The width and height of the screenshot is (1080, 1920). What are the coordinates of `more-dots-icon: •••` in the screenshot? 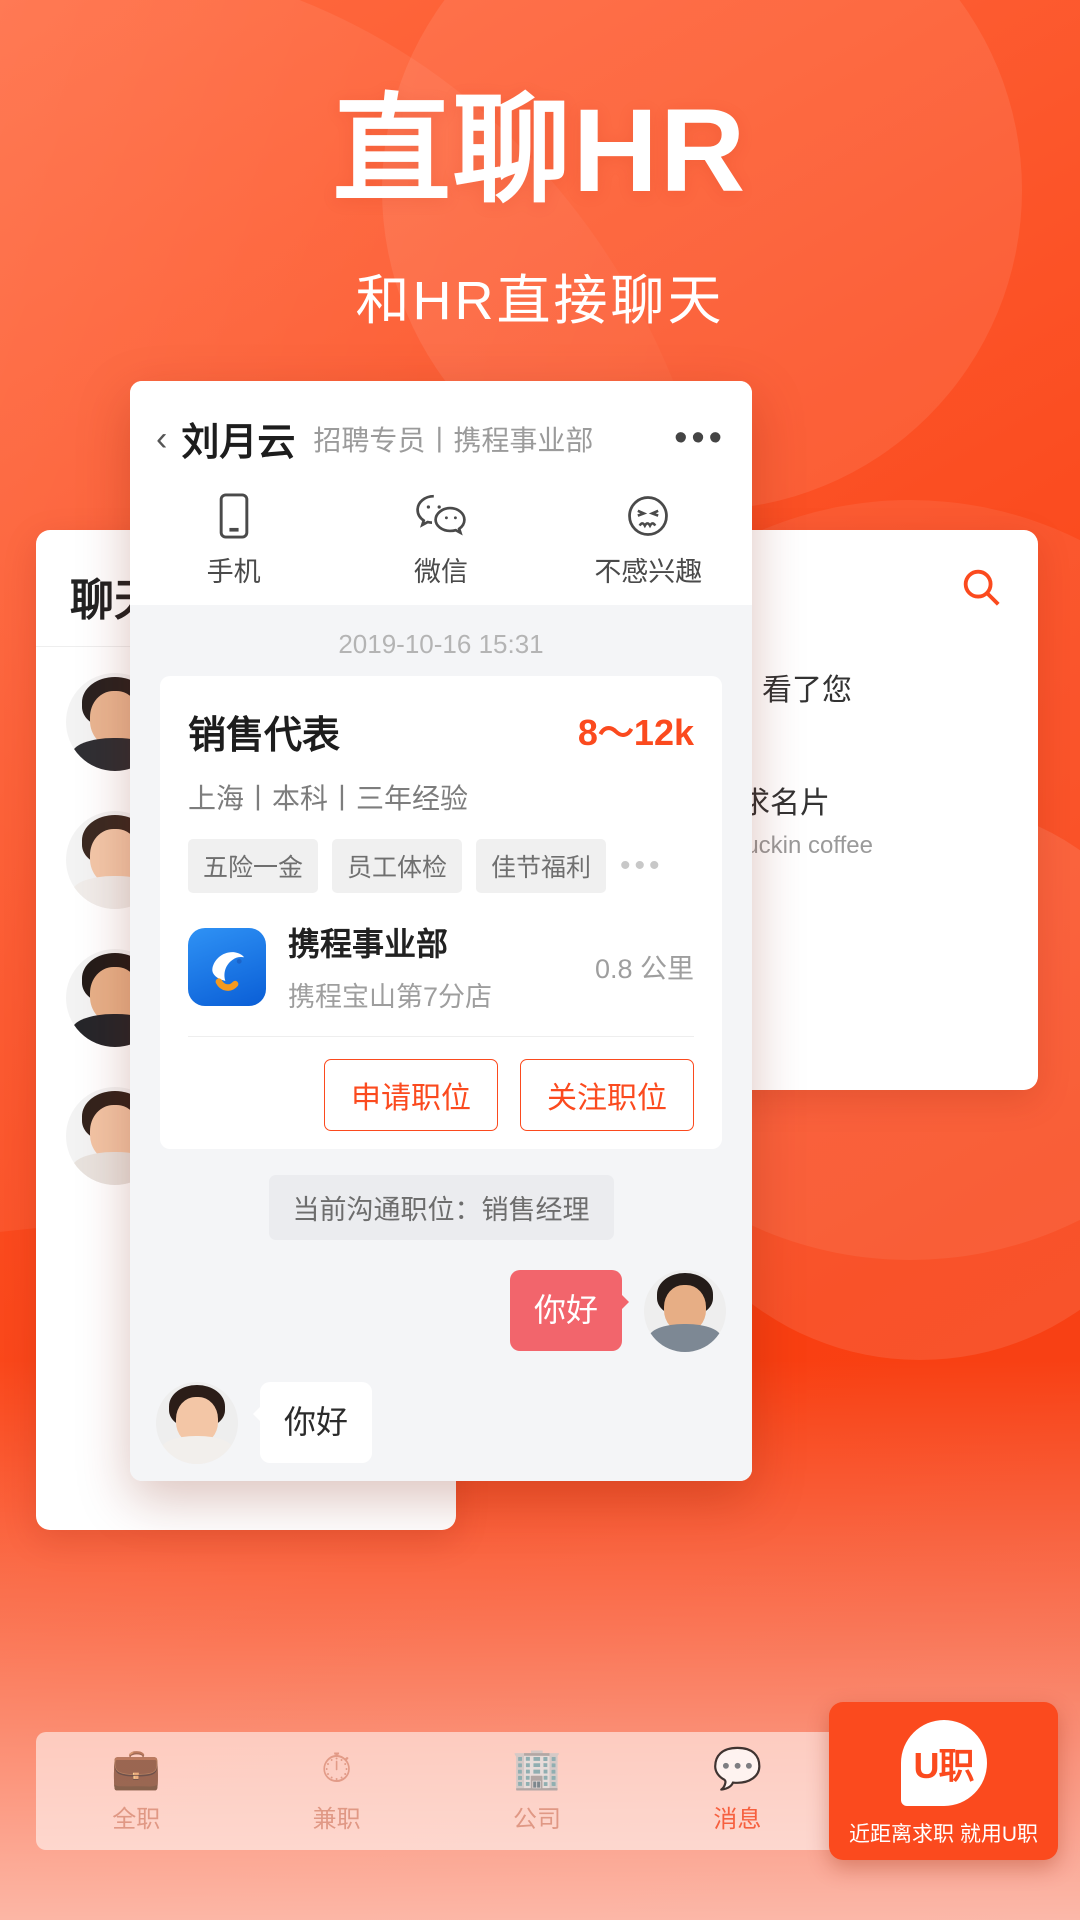 It's located at (700, 438).